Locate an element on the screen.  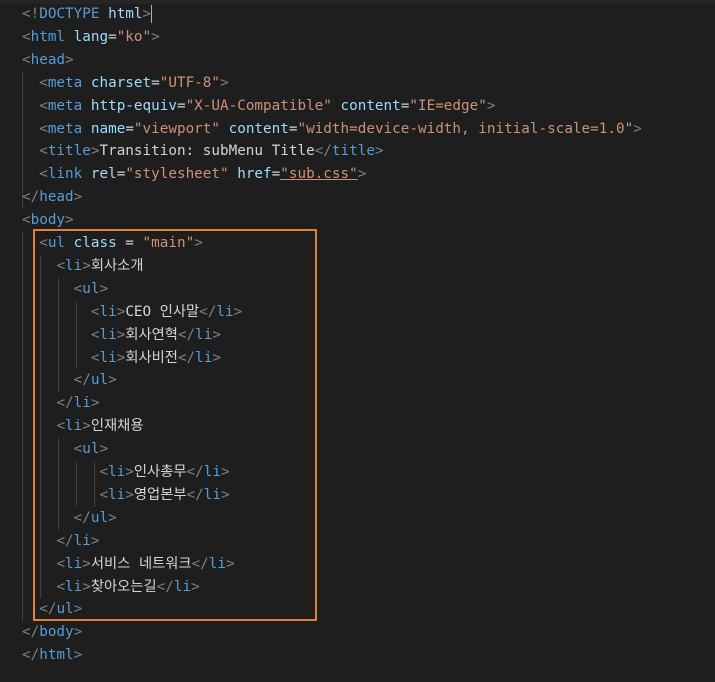
code-line: </body> is located at coordinates (52, 632).